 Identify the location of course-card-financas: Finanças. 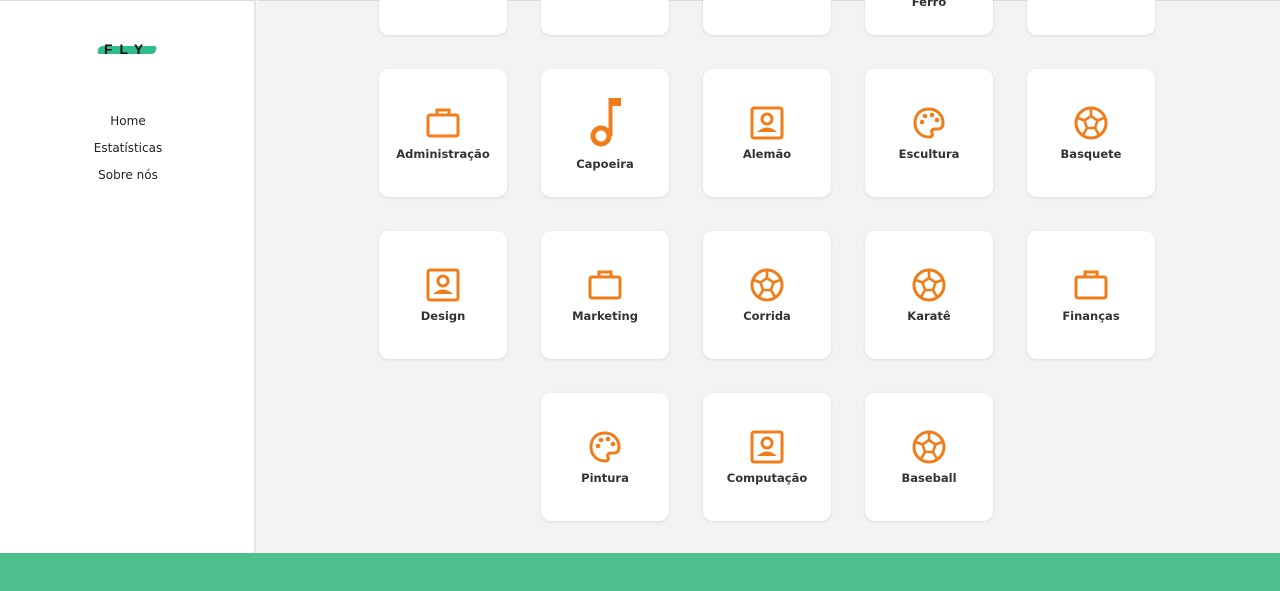
(1091, 295).